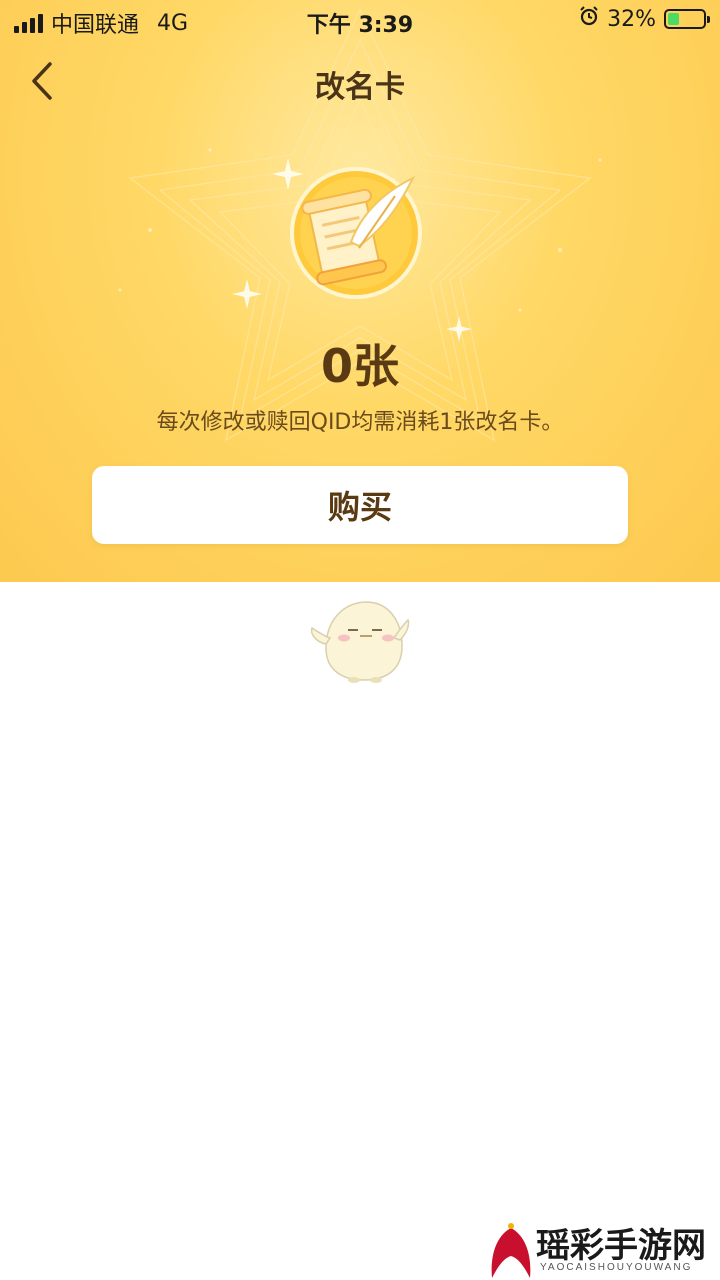 This screenshot has width=720, height=1280. What do you see at coordinates (631, 19) in the screenshot?
I see `battery-percent: 32%` at bounding box center [631, 19].